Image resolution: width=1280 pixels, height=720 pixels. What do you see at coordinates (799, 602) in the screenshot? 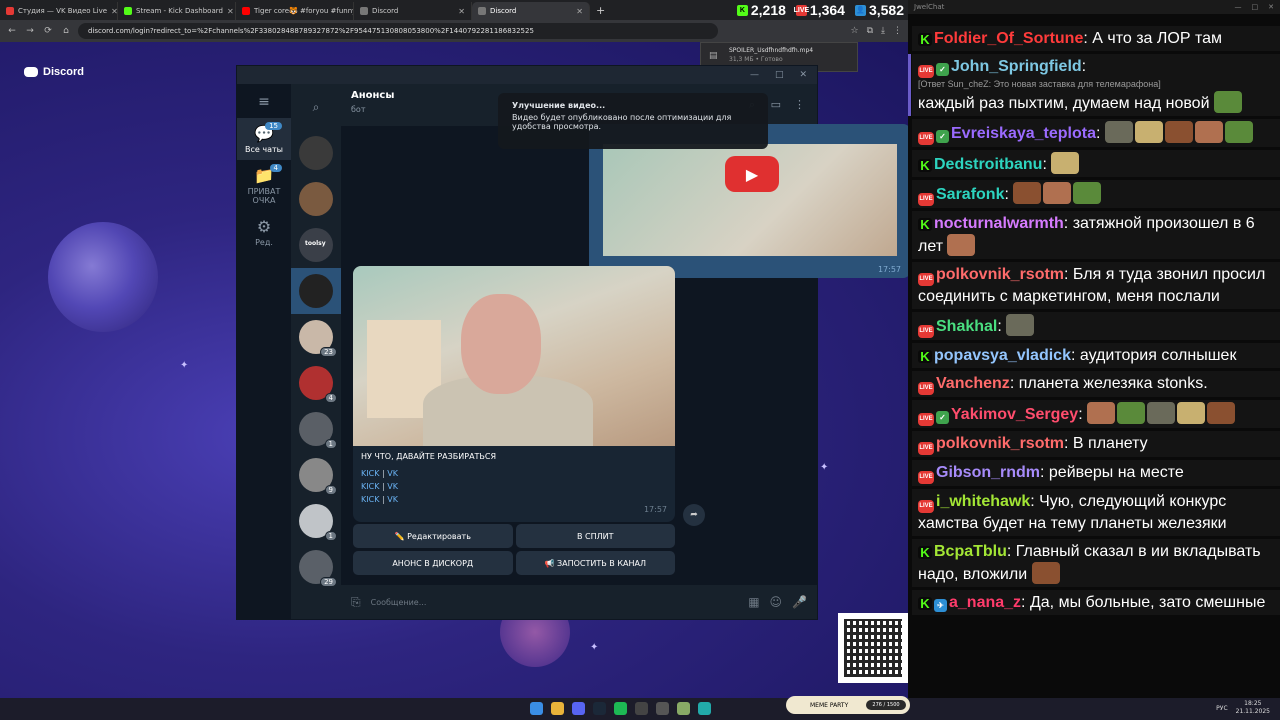
I see `microphone-icon: 🎤` at bounding box center [799, 602].